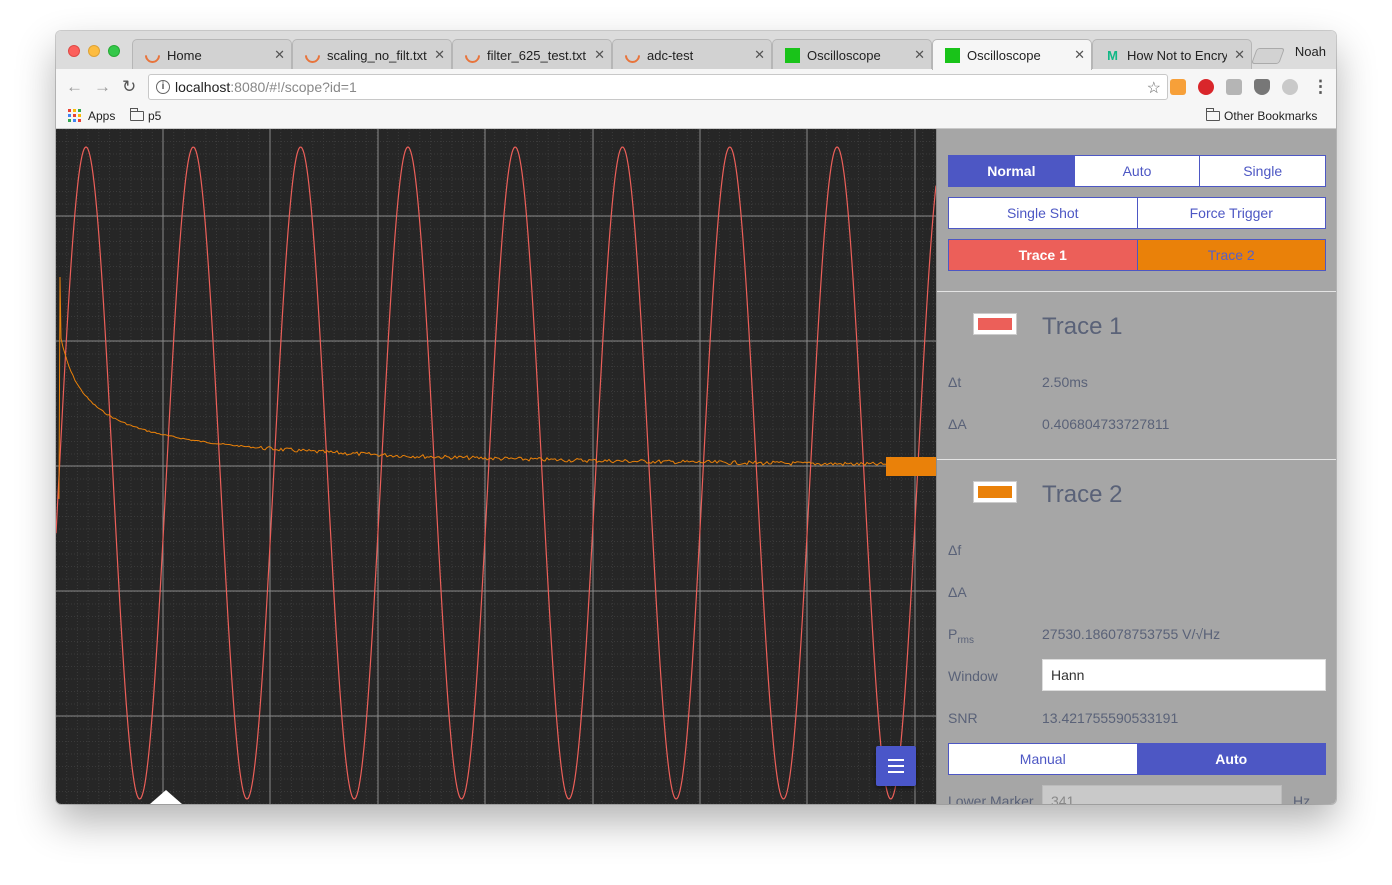 The height and width of the screenshot is (885, 1392). I want to click on marker-mode-group: Manual Auto, so click(1137, 759).